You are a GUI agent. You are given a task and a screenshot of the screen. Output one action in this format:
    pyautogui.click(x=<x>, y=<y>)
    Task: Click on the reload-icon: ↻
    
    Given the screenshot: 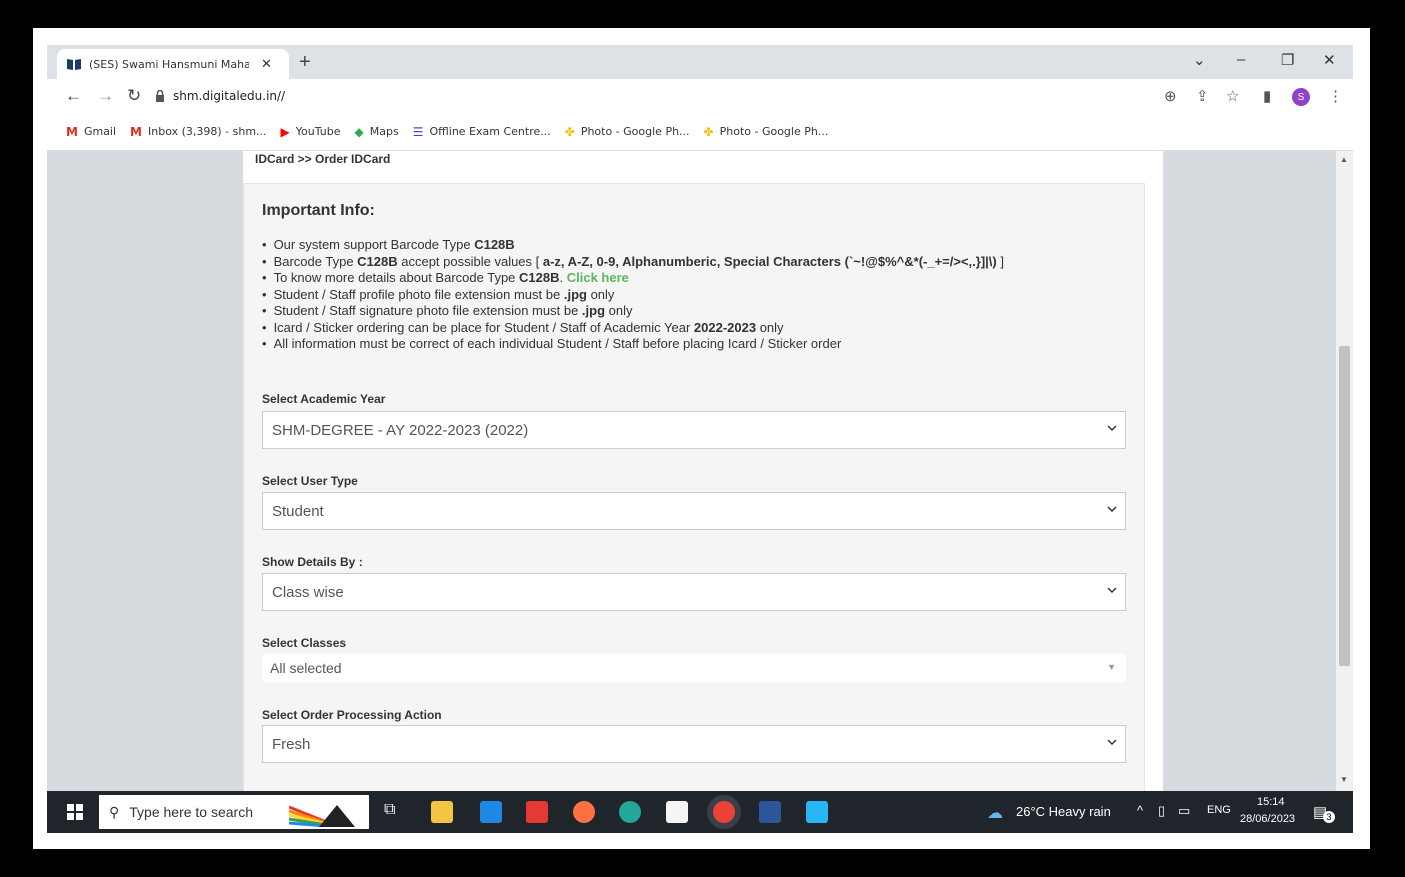 What is the action you would take?
    pyautogui.click(x=134, y=96)
    